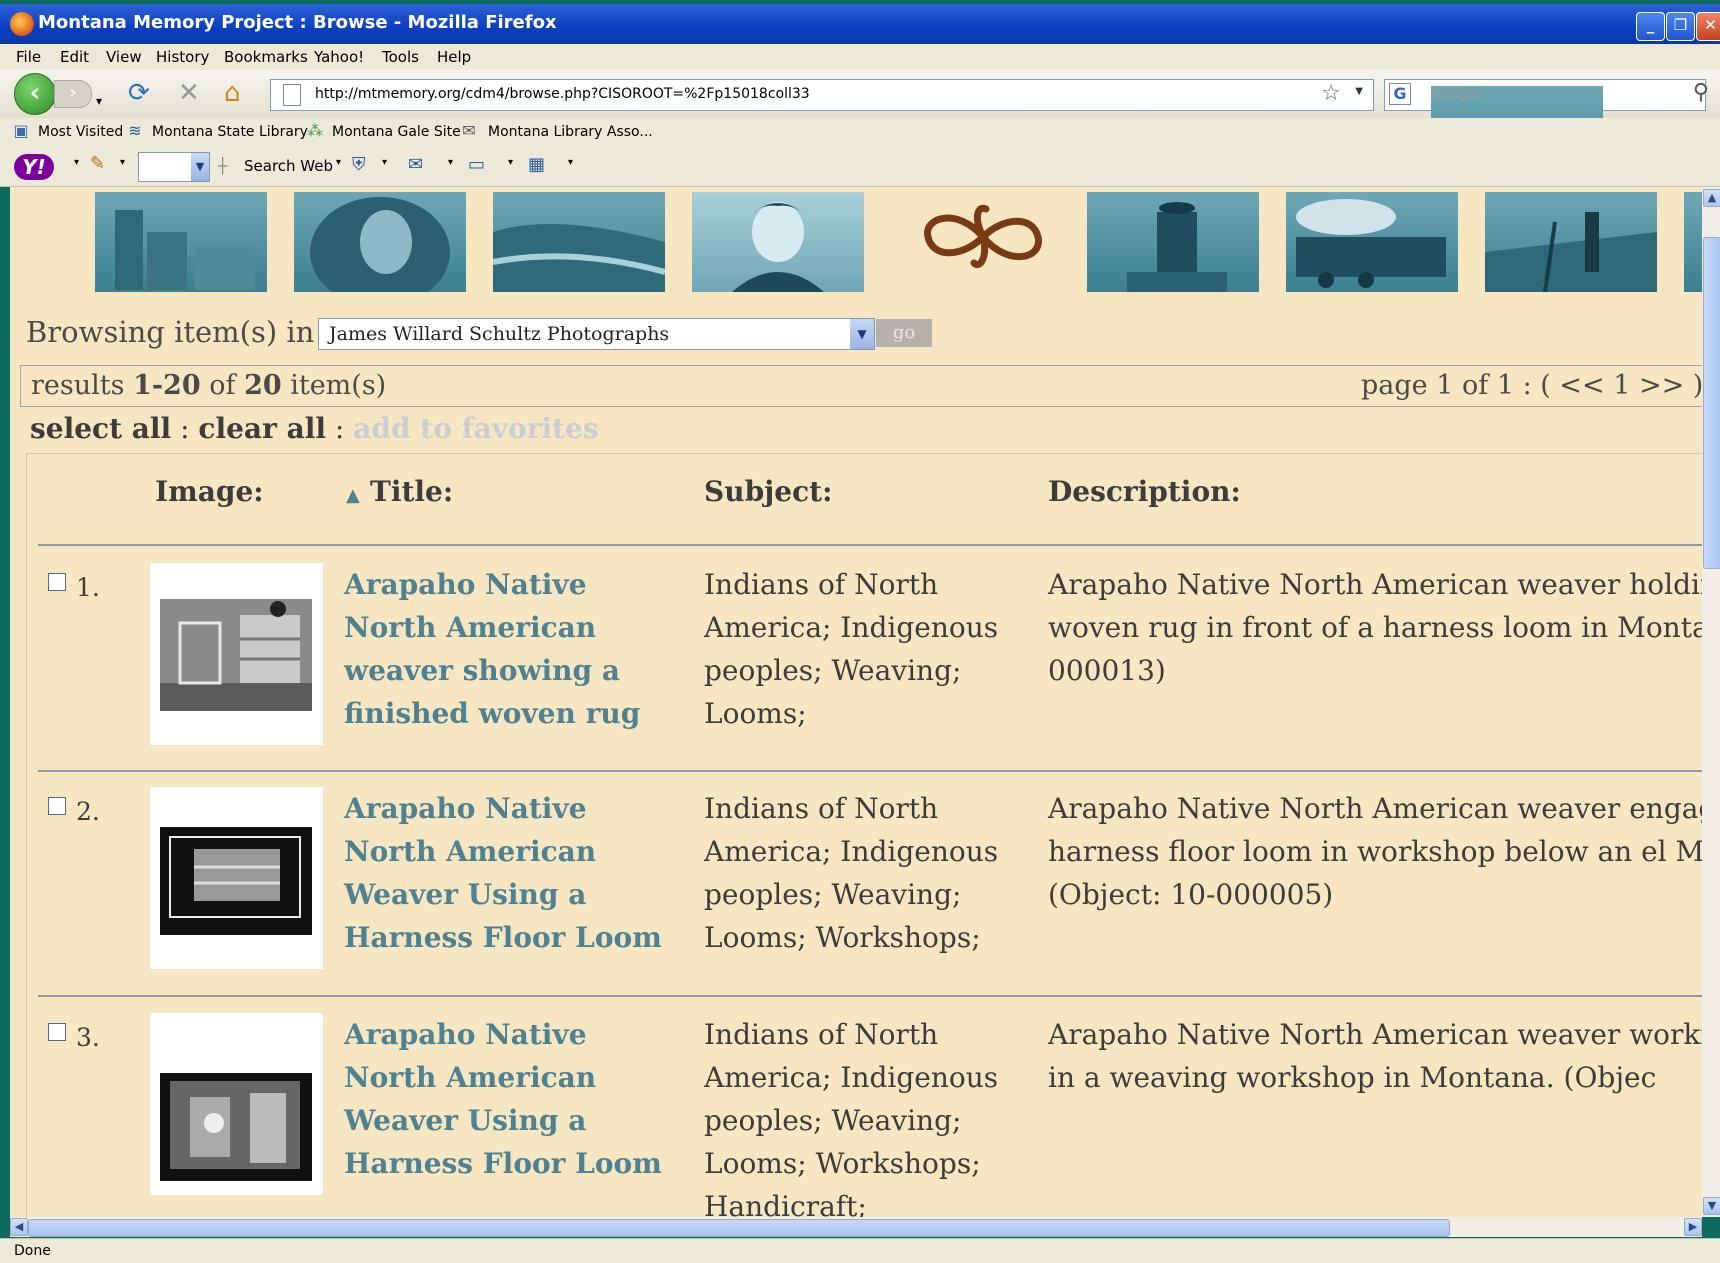 The height and width of the screenshot is (1263, 1720). What do you see at coordinates (570, 162) in the screenshot?
I see `games-dropdown-icon: ▾` at bounding box center [570, 162].